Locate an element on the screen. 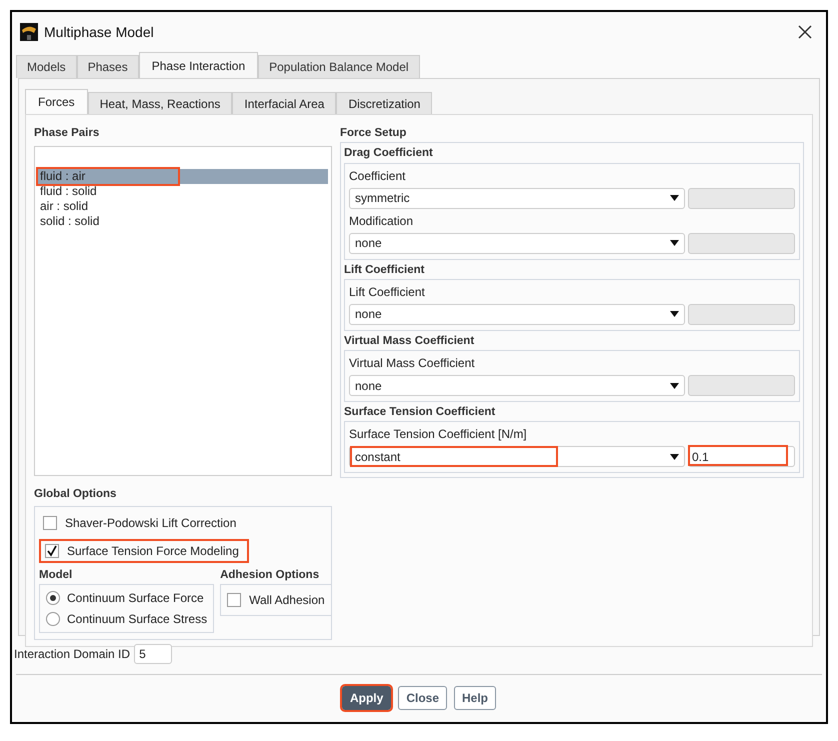 Image resolution: width=838 pixels, height=741 pixels. field-label: Modification is located at coordinates (381, 221).